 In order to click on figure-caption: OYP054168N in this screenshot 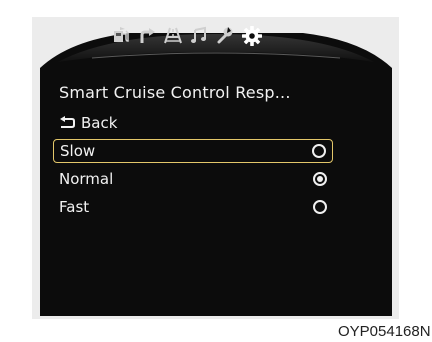, I will do `click(384, 331)`.